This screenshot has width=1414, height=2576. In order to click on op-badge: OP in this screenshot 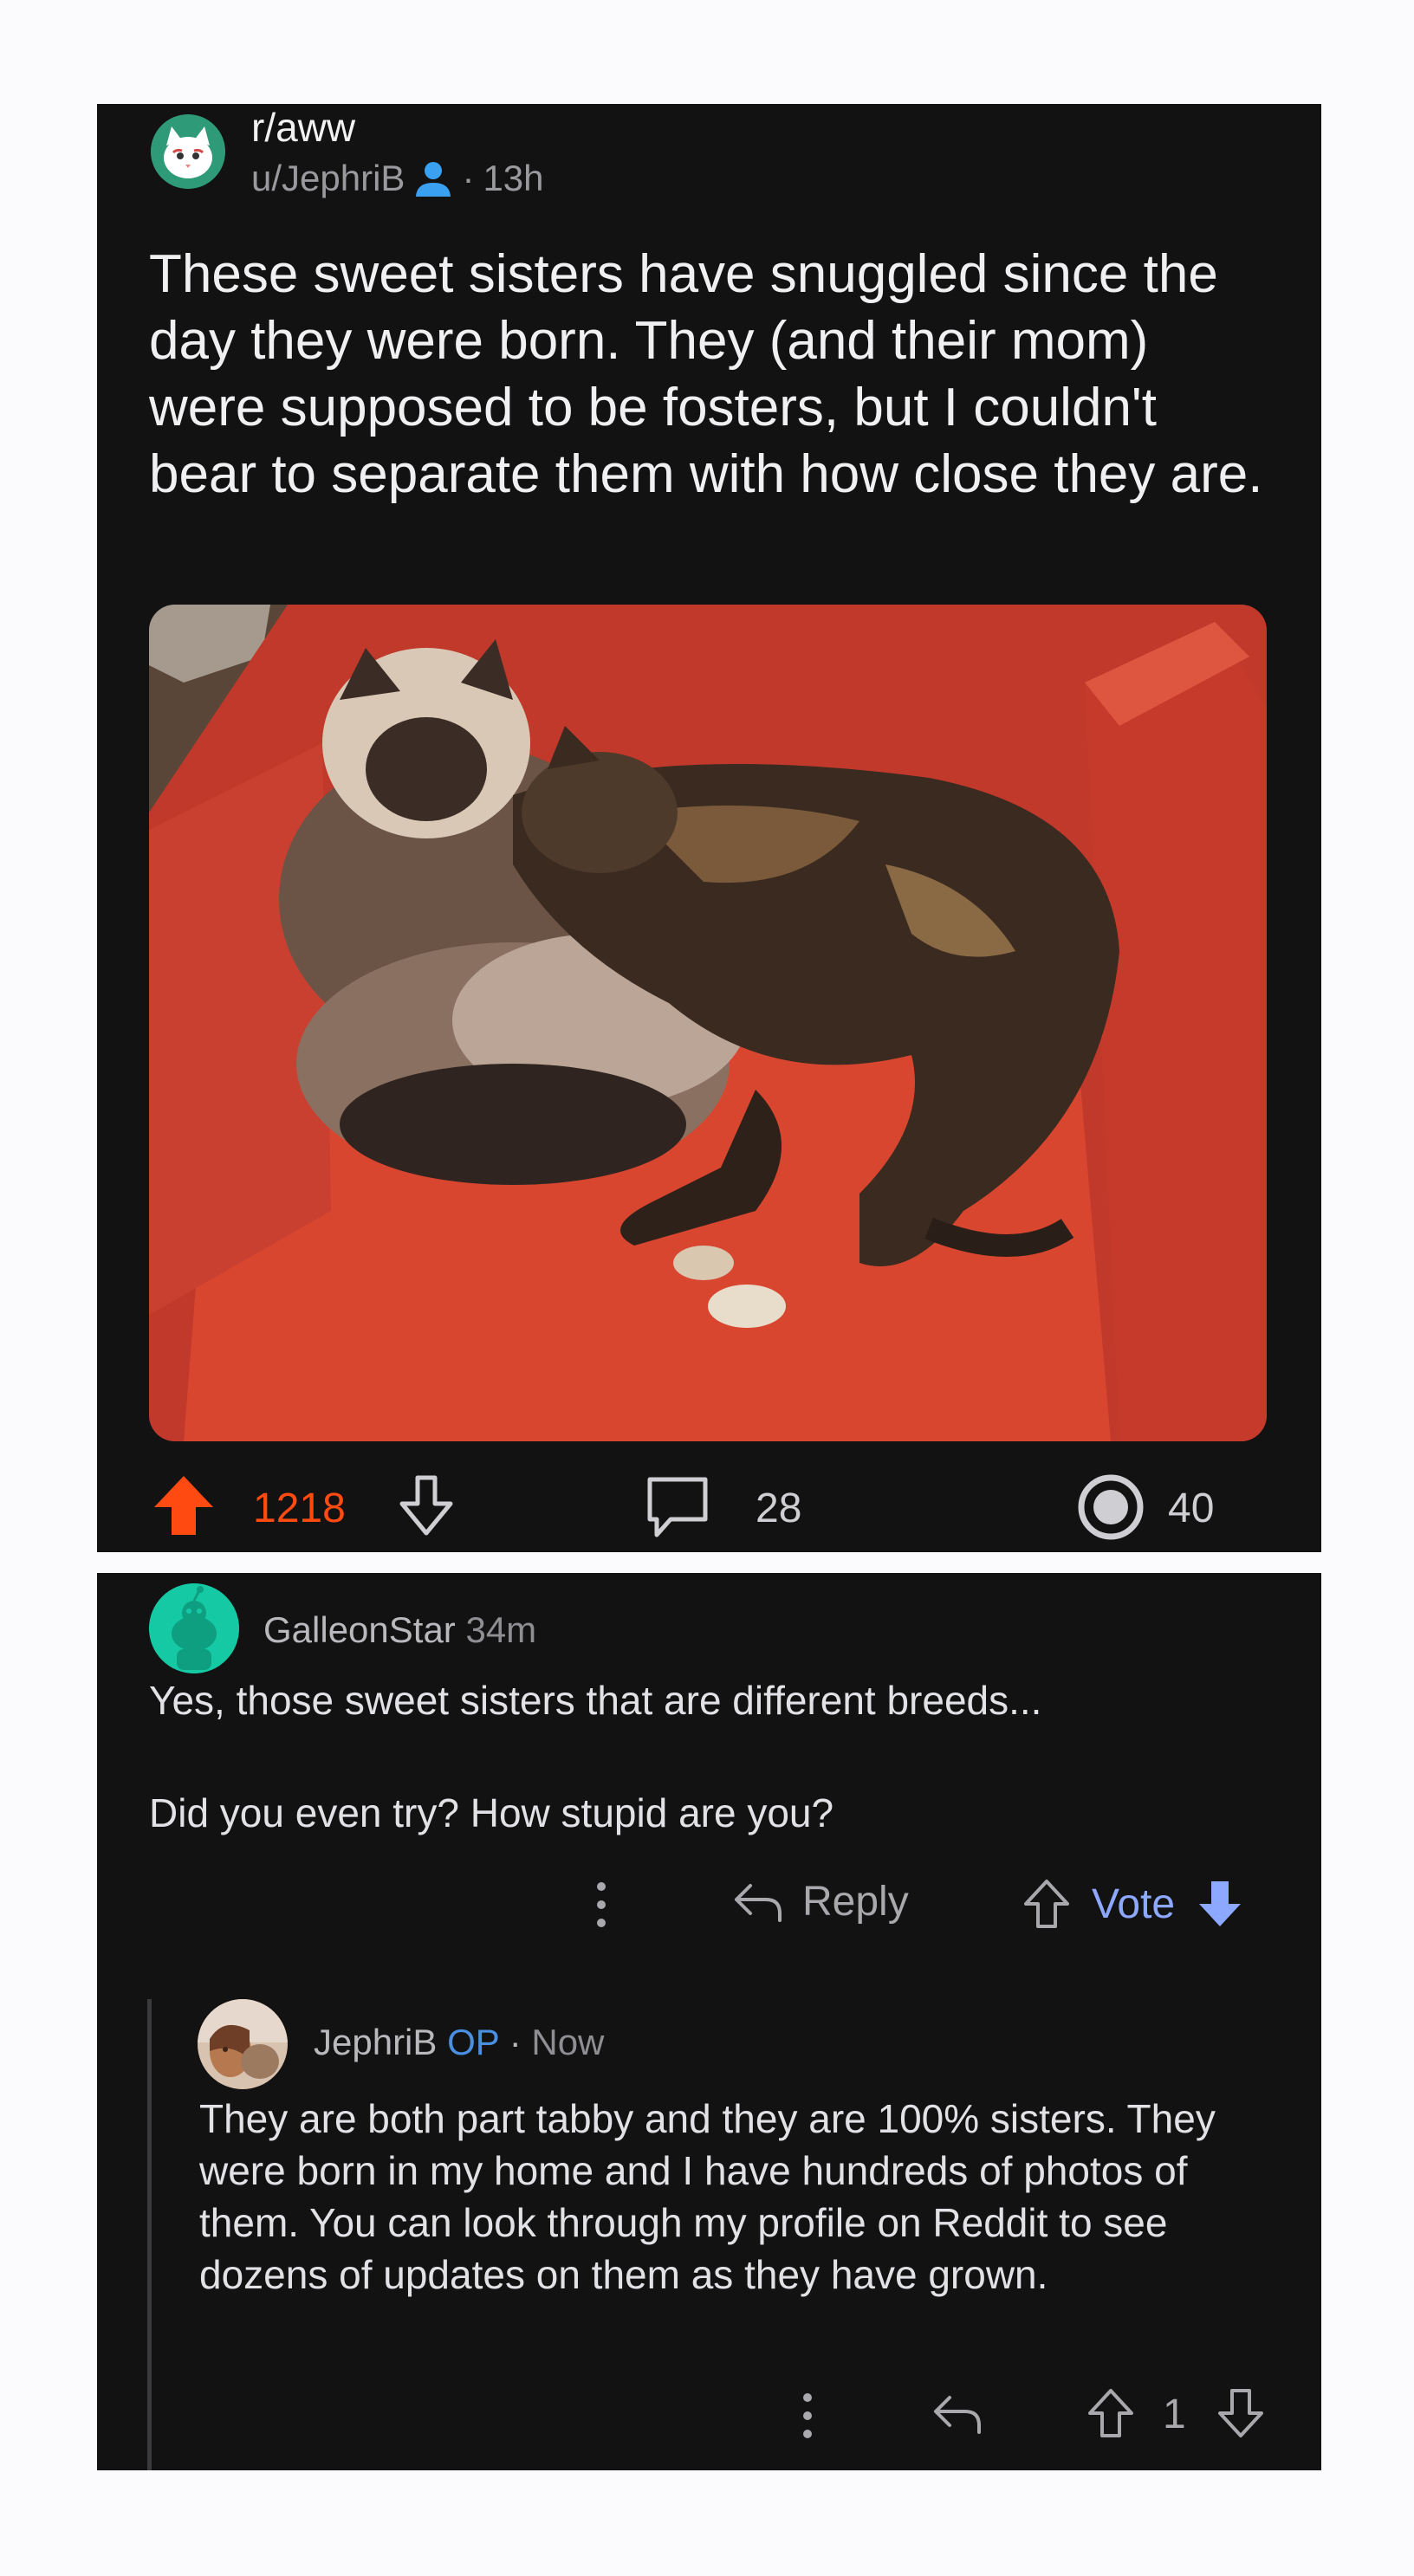, I will do `click(473, 2042)`.